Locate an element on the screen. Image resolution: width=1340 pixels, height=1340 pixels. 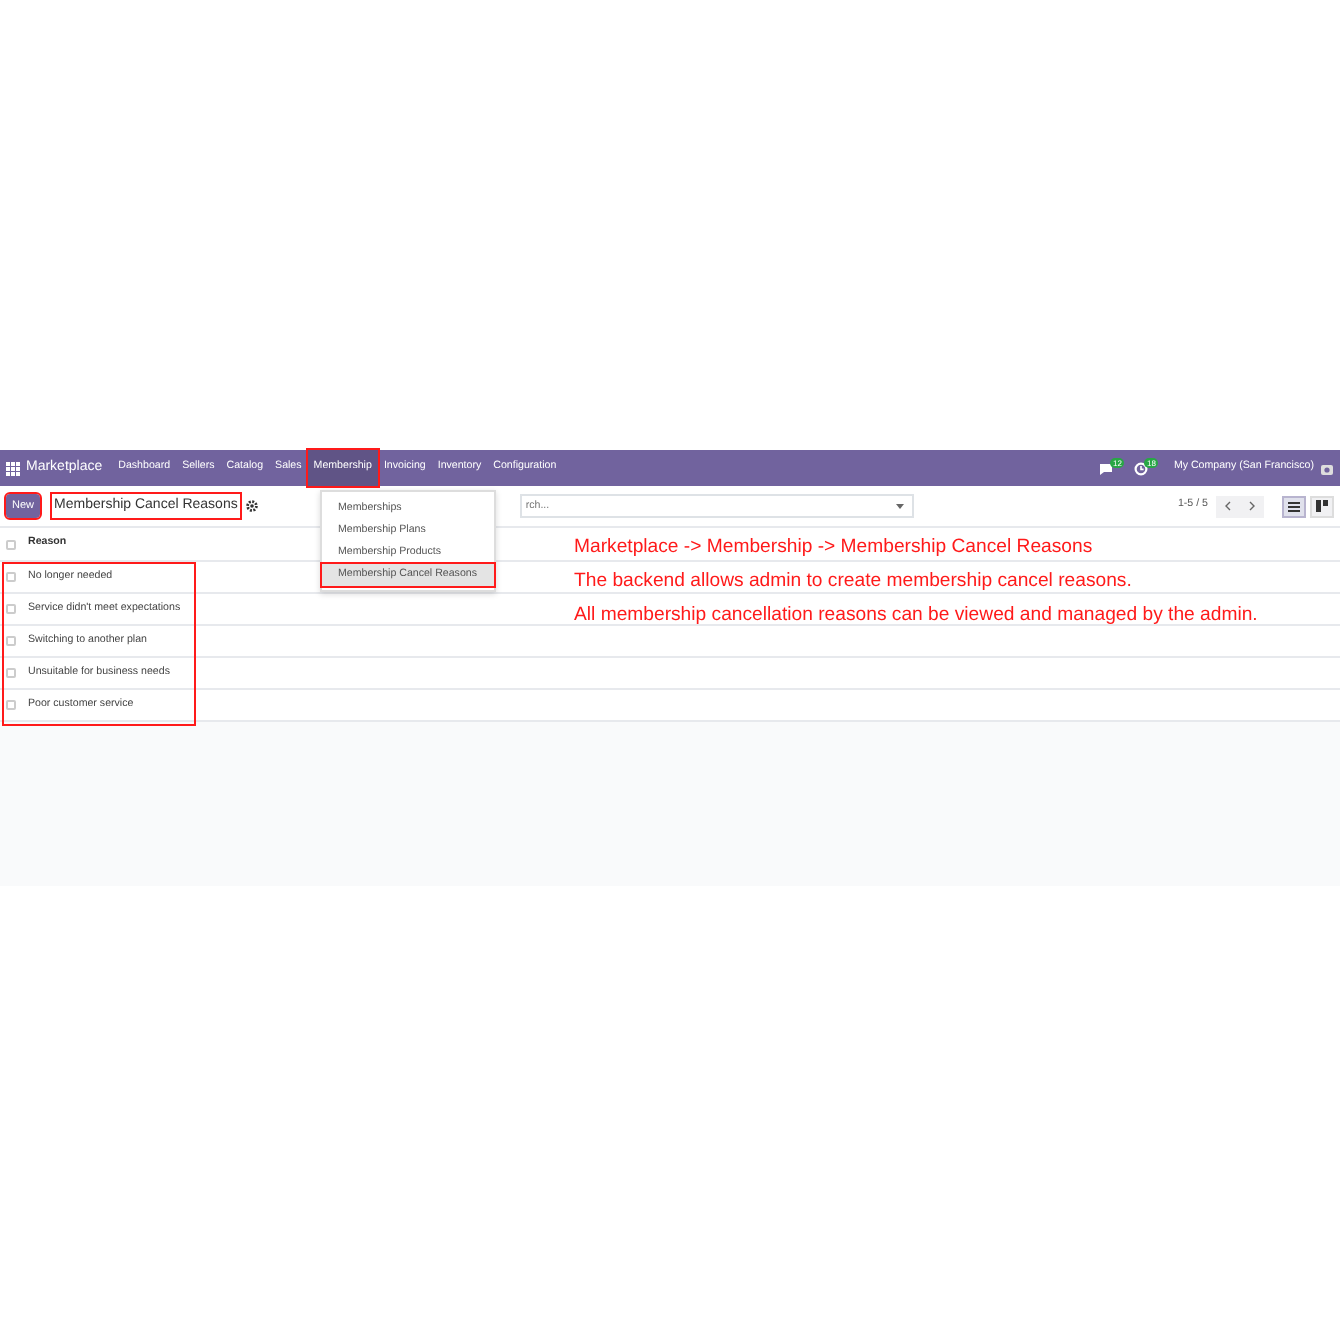
list-icon is located at coordinates (1294, 506).